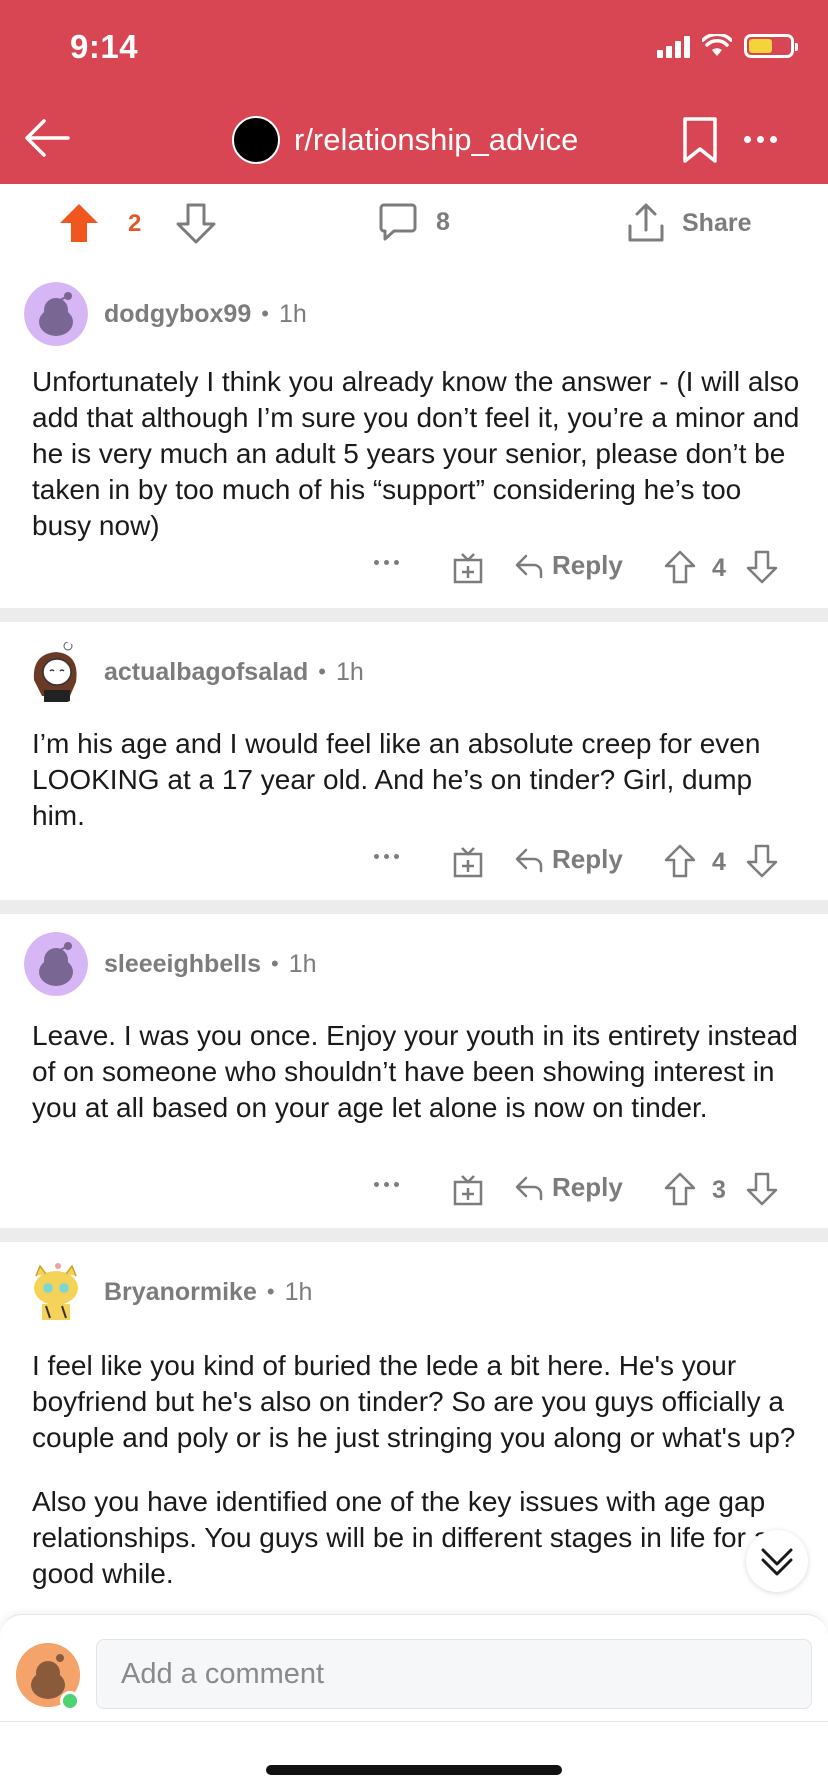  I want to click on comment-header: Bryanormike • 1h, so click(168, 1292).